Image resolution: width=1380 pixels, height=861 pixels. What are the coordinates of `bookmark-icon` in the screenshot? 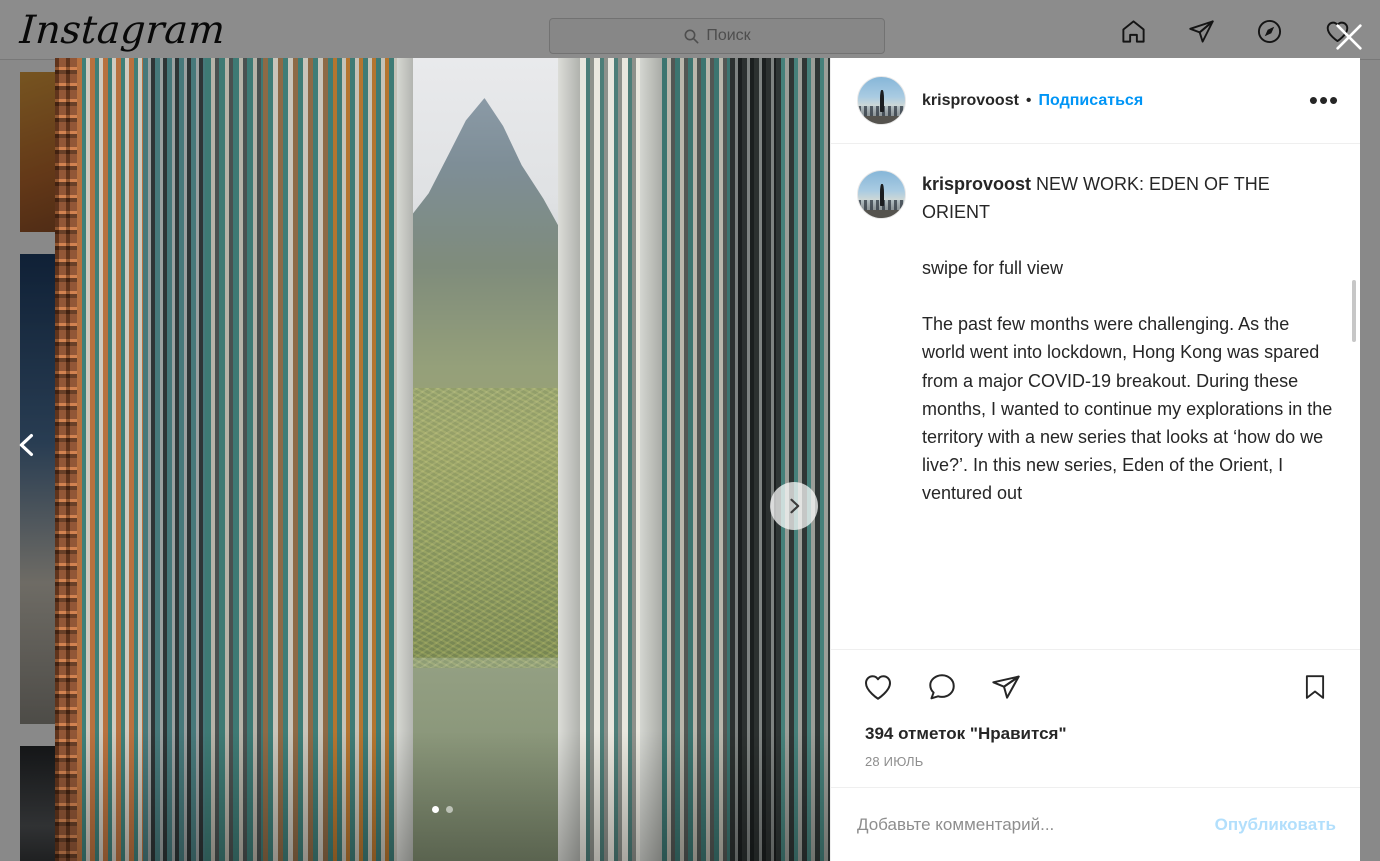 It's located at (1315, 687).